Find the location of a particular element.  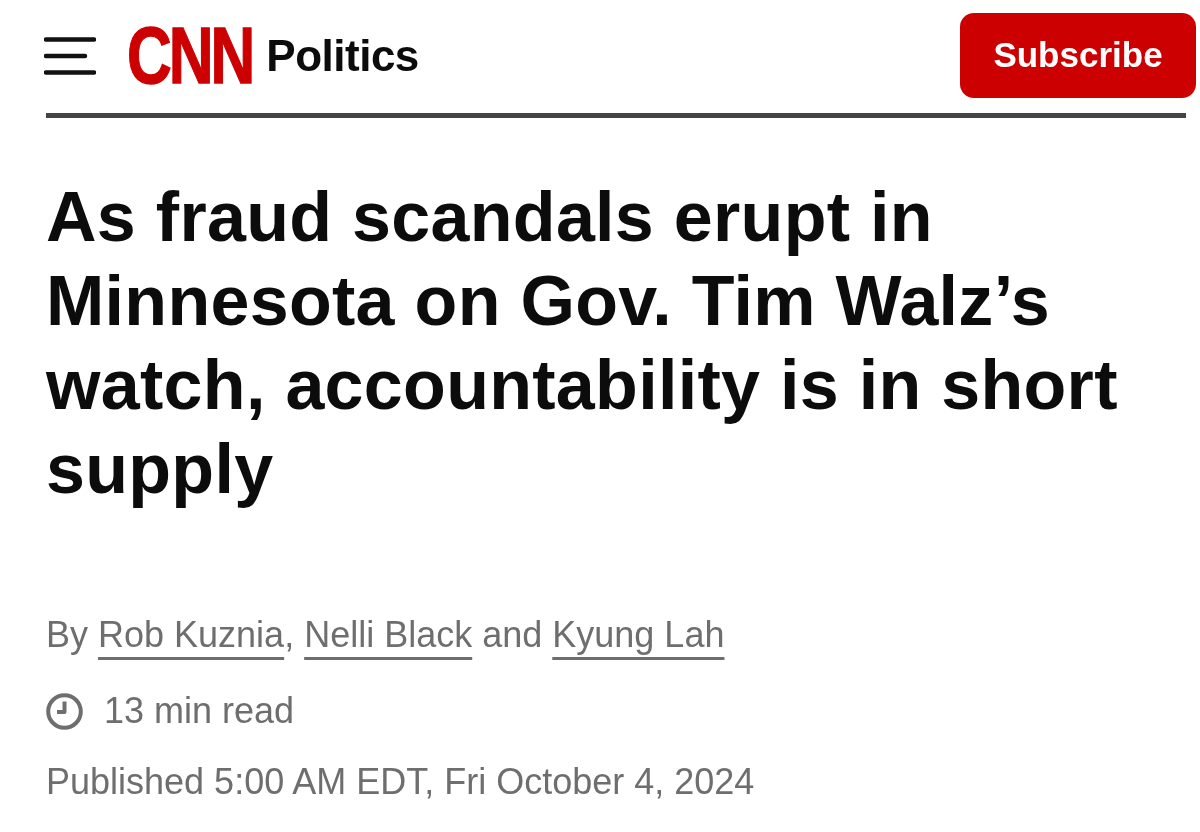

menu-icon is located at coordinates (70, 55).